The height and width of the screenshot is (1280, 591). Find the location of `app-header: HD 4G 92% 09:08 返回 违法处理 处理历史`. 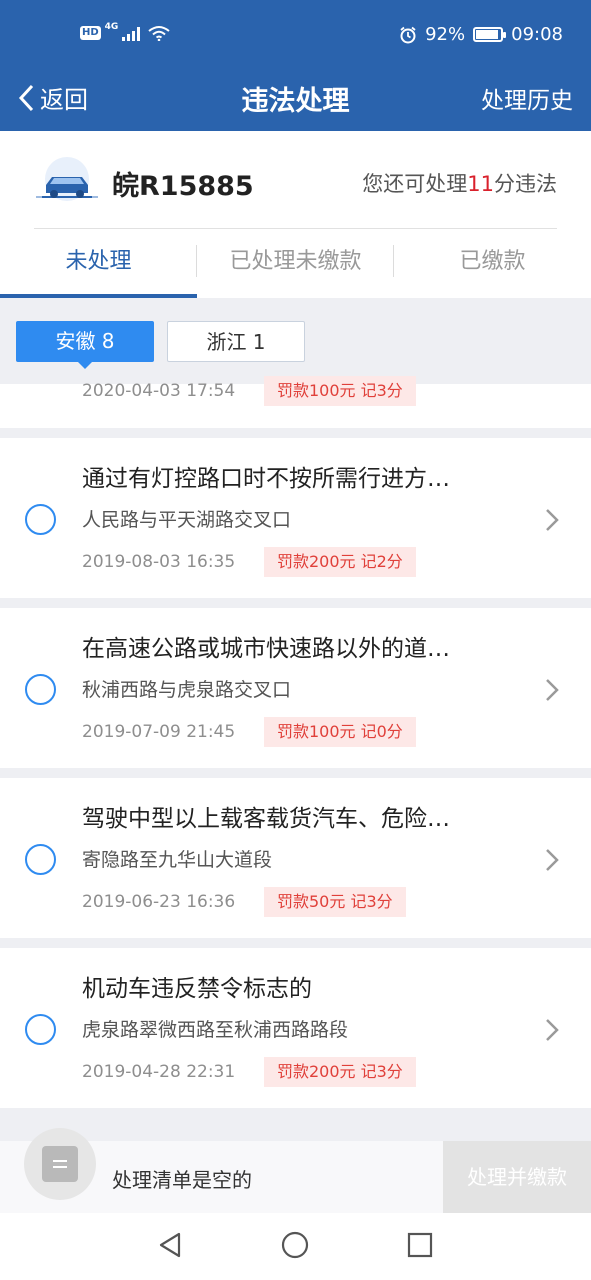

app-header: HD 4G 92% 09:08 返回 违法处理 处理历史 is located at coordinates (295, 65).